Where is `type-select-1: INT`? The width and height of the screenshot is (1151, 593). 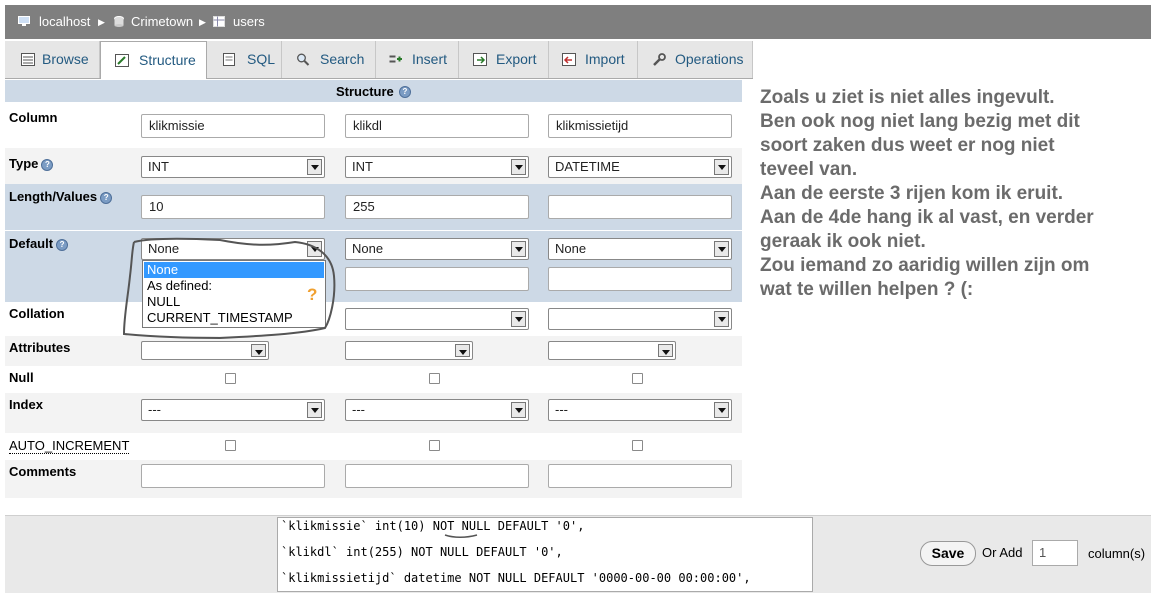
type-select-1: INT is located at coordinates (233, 167).